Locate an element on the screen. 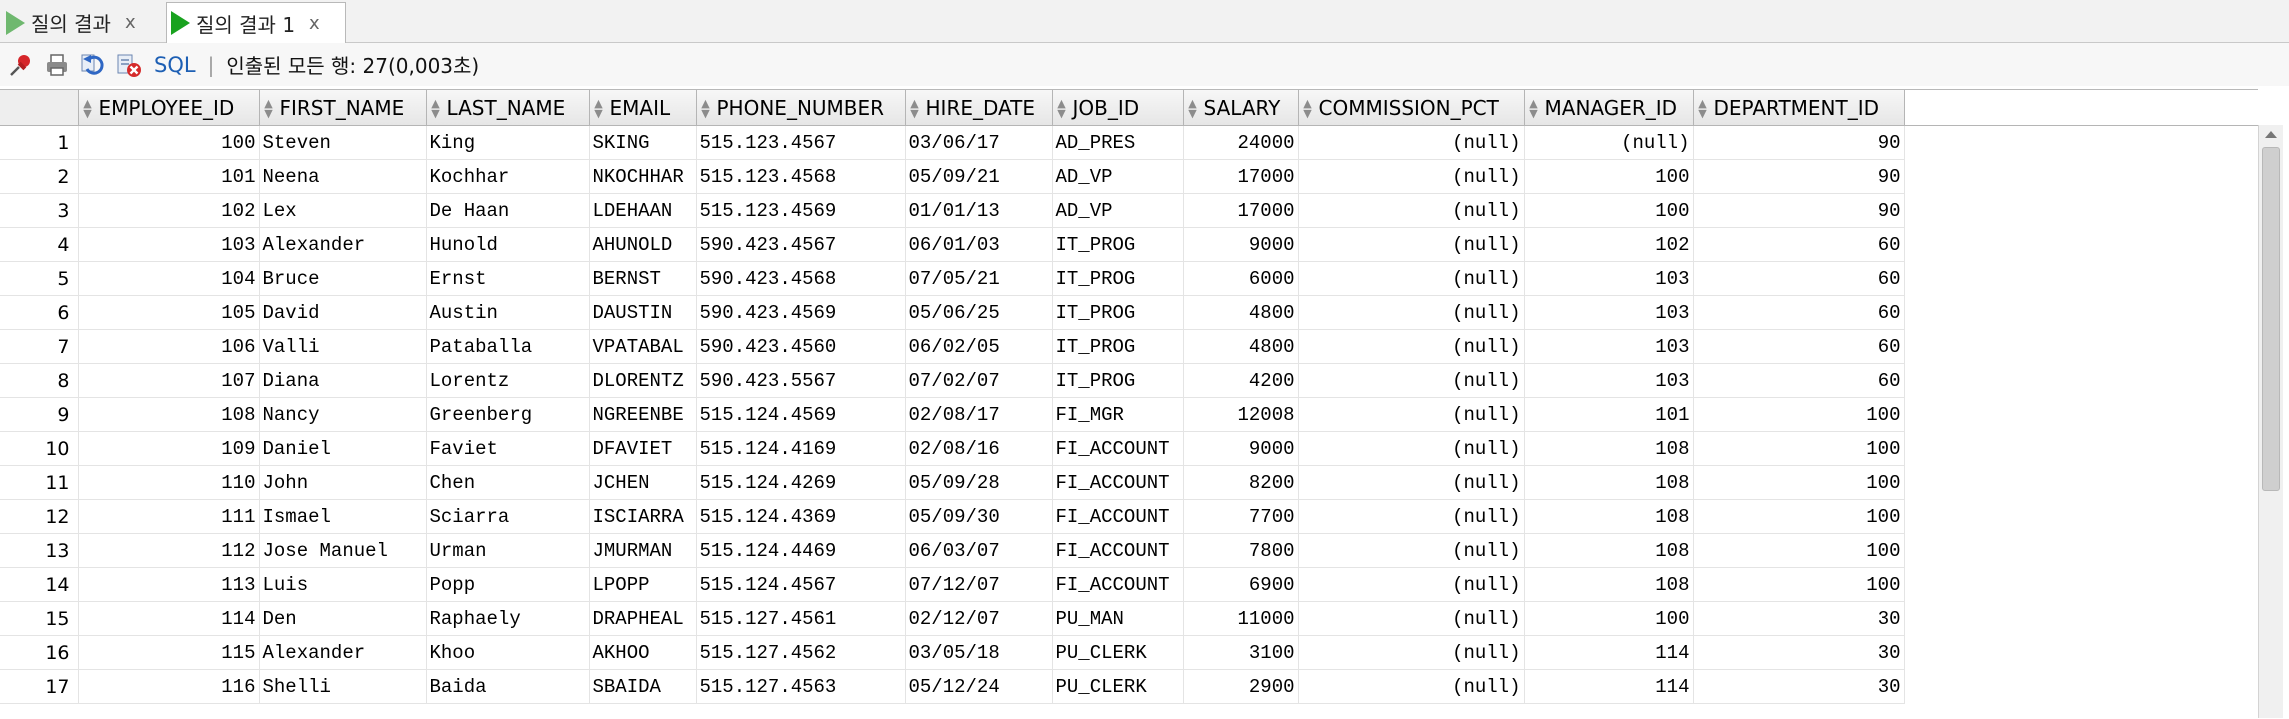 The height and width of the screenshot is (719, 2289). table-cell: Kochhar is located at coordinates (508, 176).